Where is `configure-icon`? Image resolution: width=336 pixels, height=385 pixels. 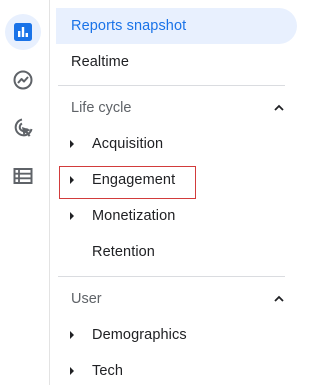
configure-icon is located at coordinates (23, 176).